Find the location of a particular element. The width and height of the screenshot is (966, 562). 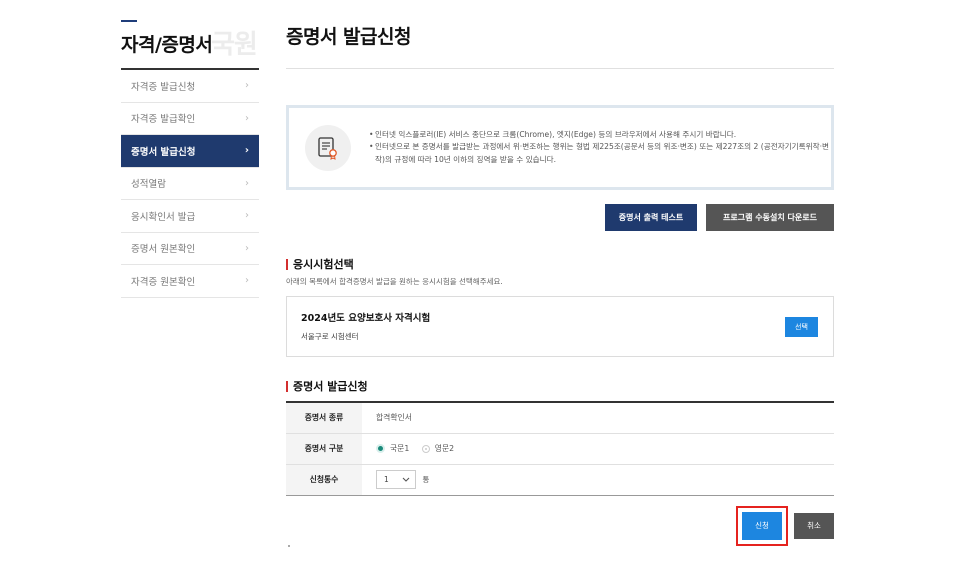

section-heading-text: 증명서 발급신청 is located at coordinates (330, 386).